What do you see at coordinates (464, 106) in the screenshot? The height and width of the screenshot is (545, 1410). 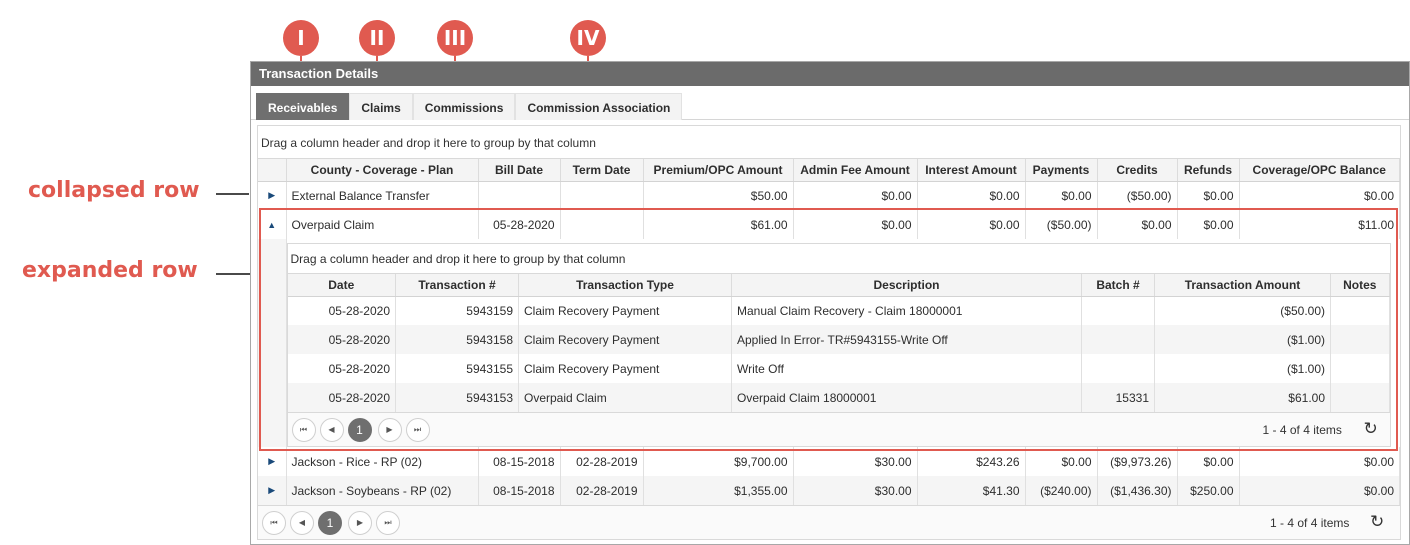 I see `tab-commissions: Commissions` at bounding box center [464, 106].